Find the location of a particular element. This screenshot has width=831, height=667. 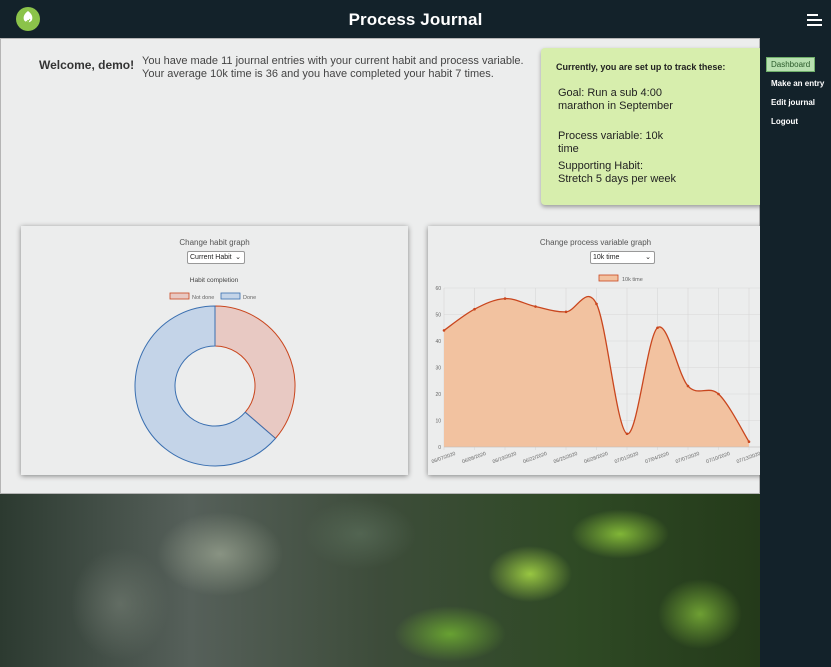

x-tick-label: 06/08/2020 is located at coordinates (474, 458).